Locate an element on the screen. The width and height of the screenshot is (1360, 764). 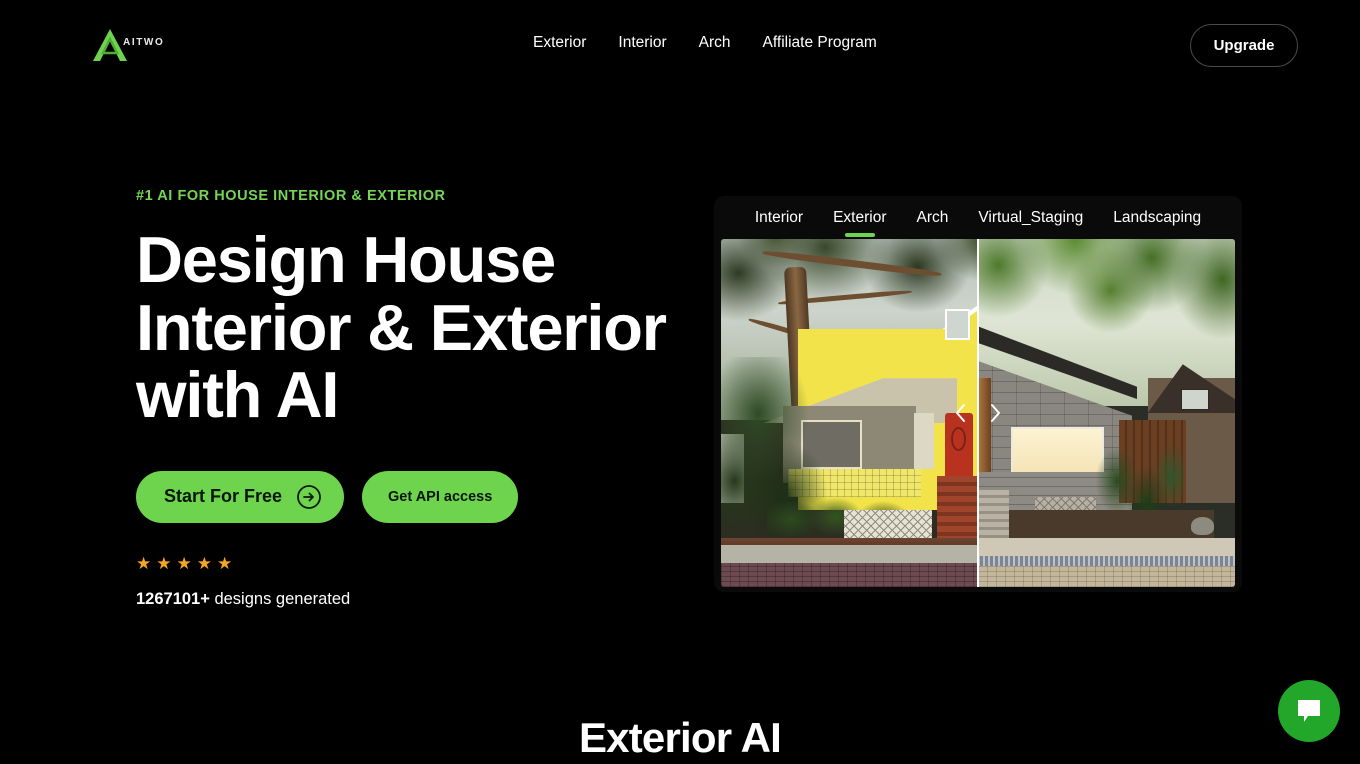
start-for-free-button: Start For Free is located at coordinates (240, 496).